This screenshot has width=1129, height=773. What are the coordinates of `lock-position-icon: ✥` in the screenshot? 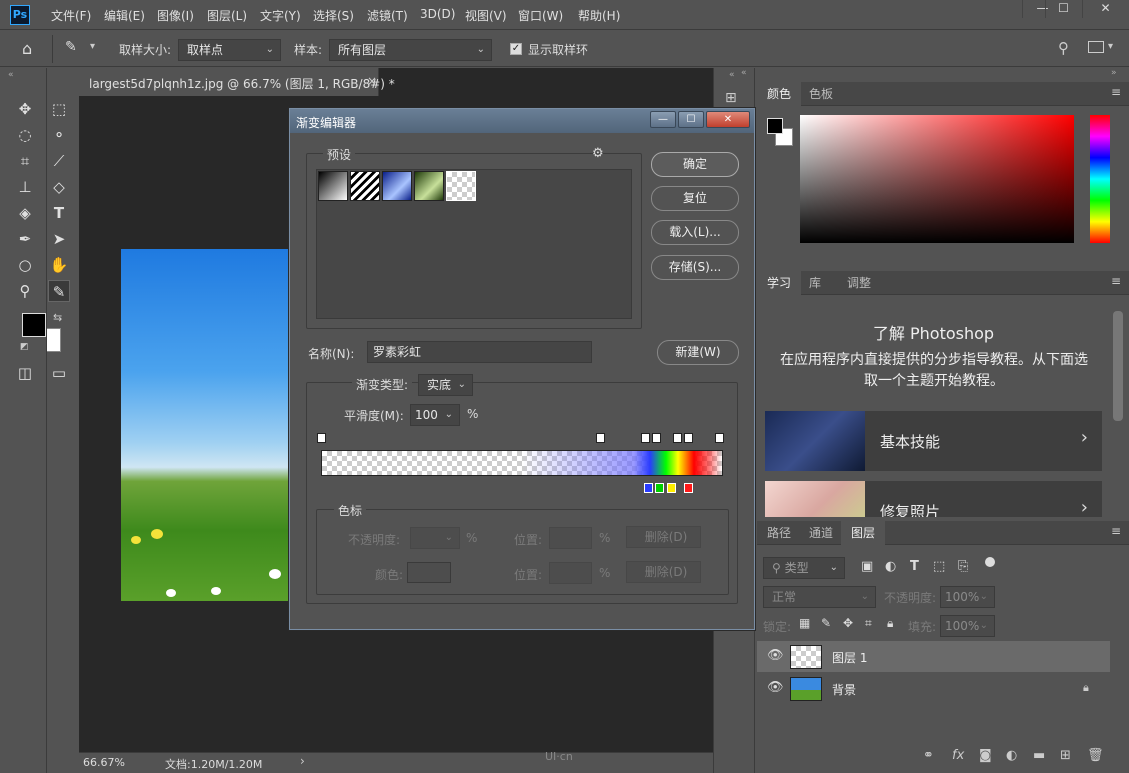 It's located at (848, 623).